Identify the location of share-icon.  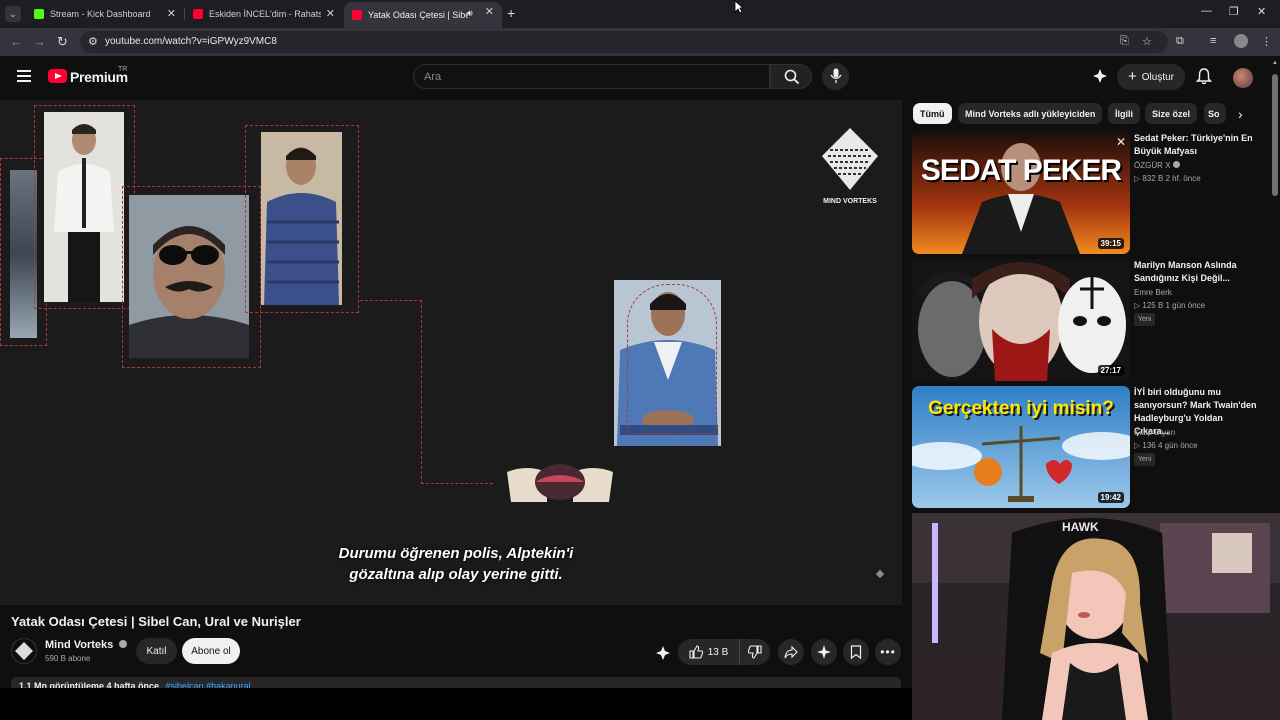
(791, 652).